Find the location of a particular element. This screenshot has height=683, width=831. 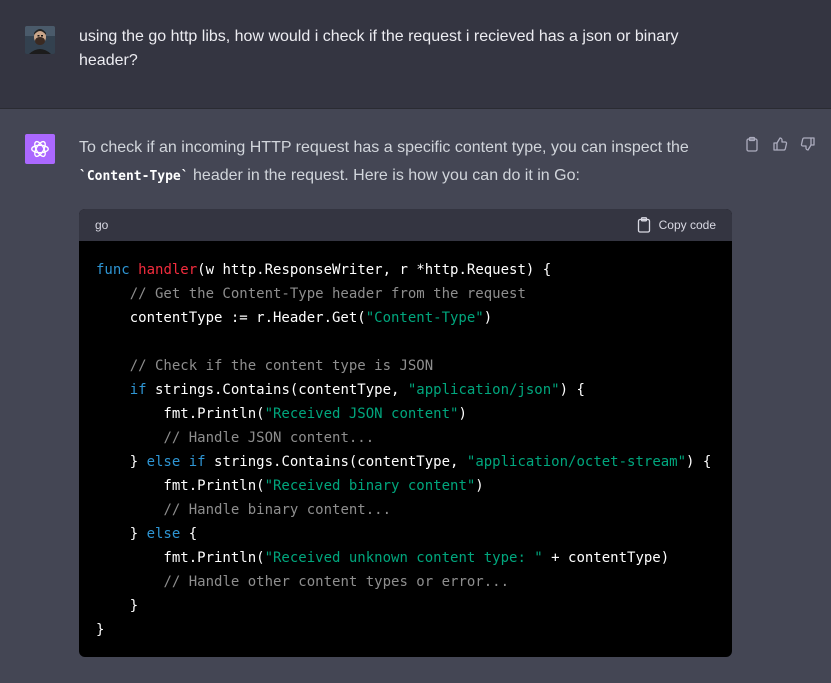

code-token: + contentType) is located at coordinates (606, 558).